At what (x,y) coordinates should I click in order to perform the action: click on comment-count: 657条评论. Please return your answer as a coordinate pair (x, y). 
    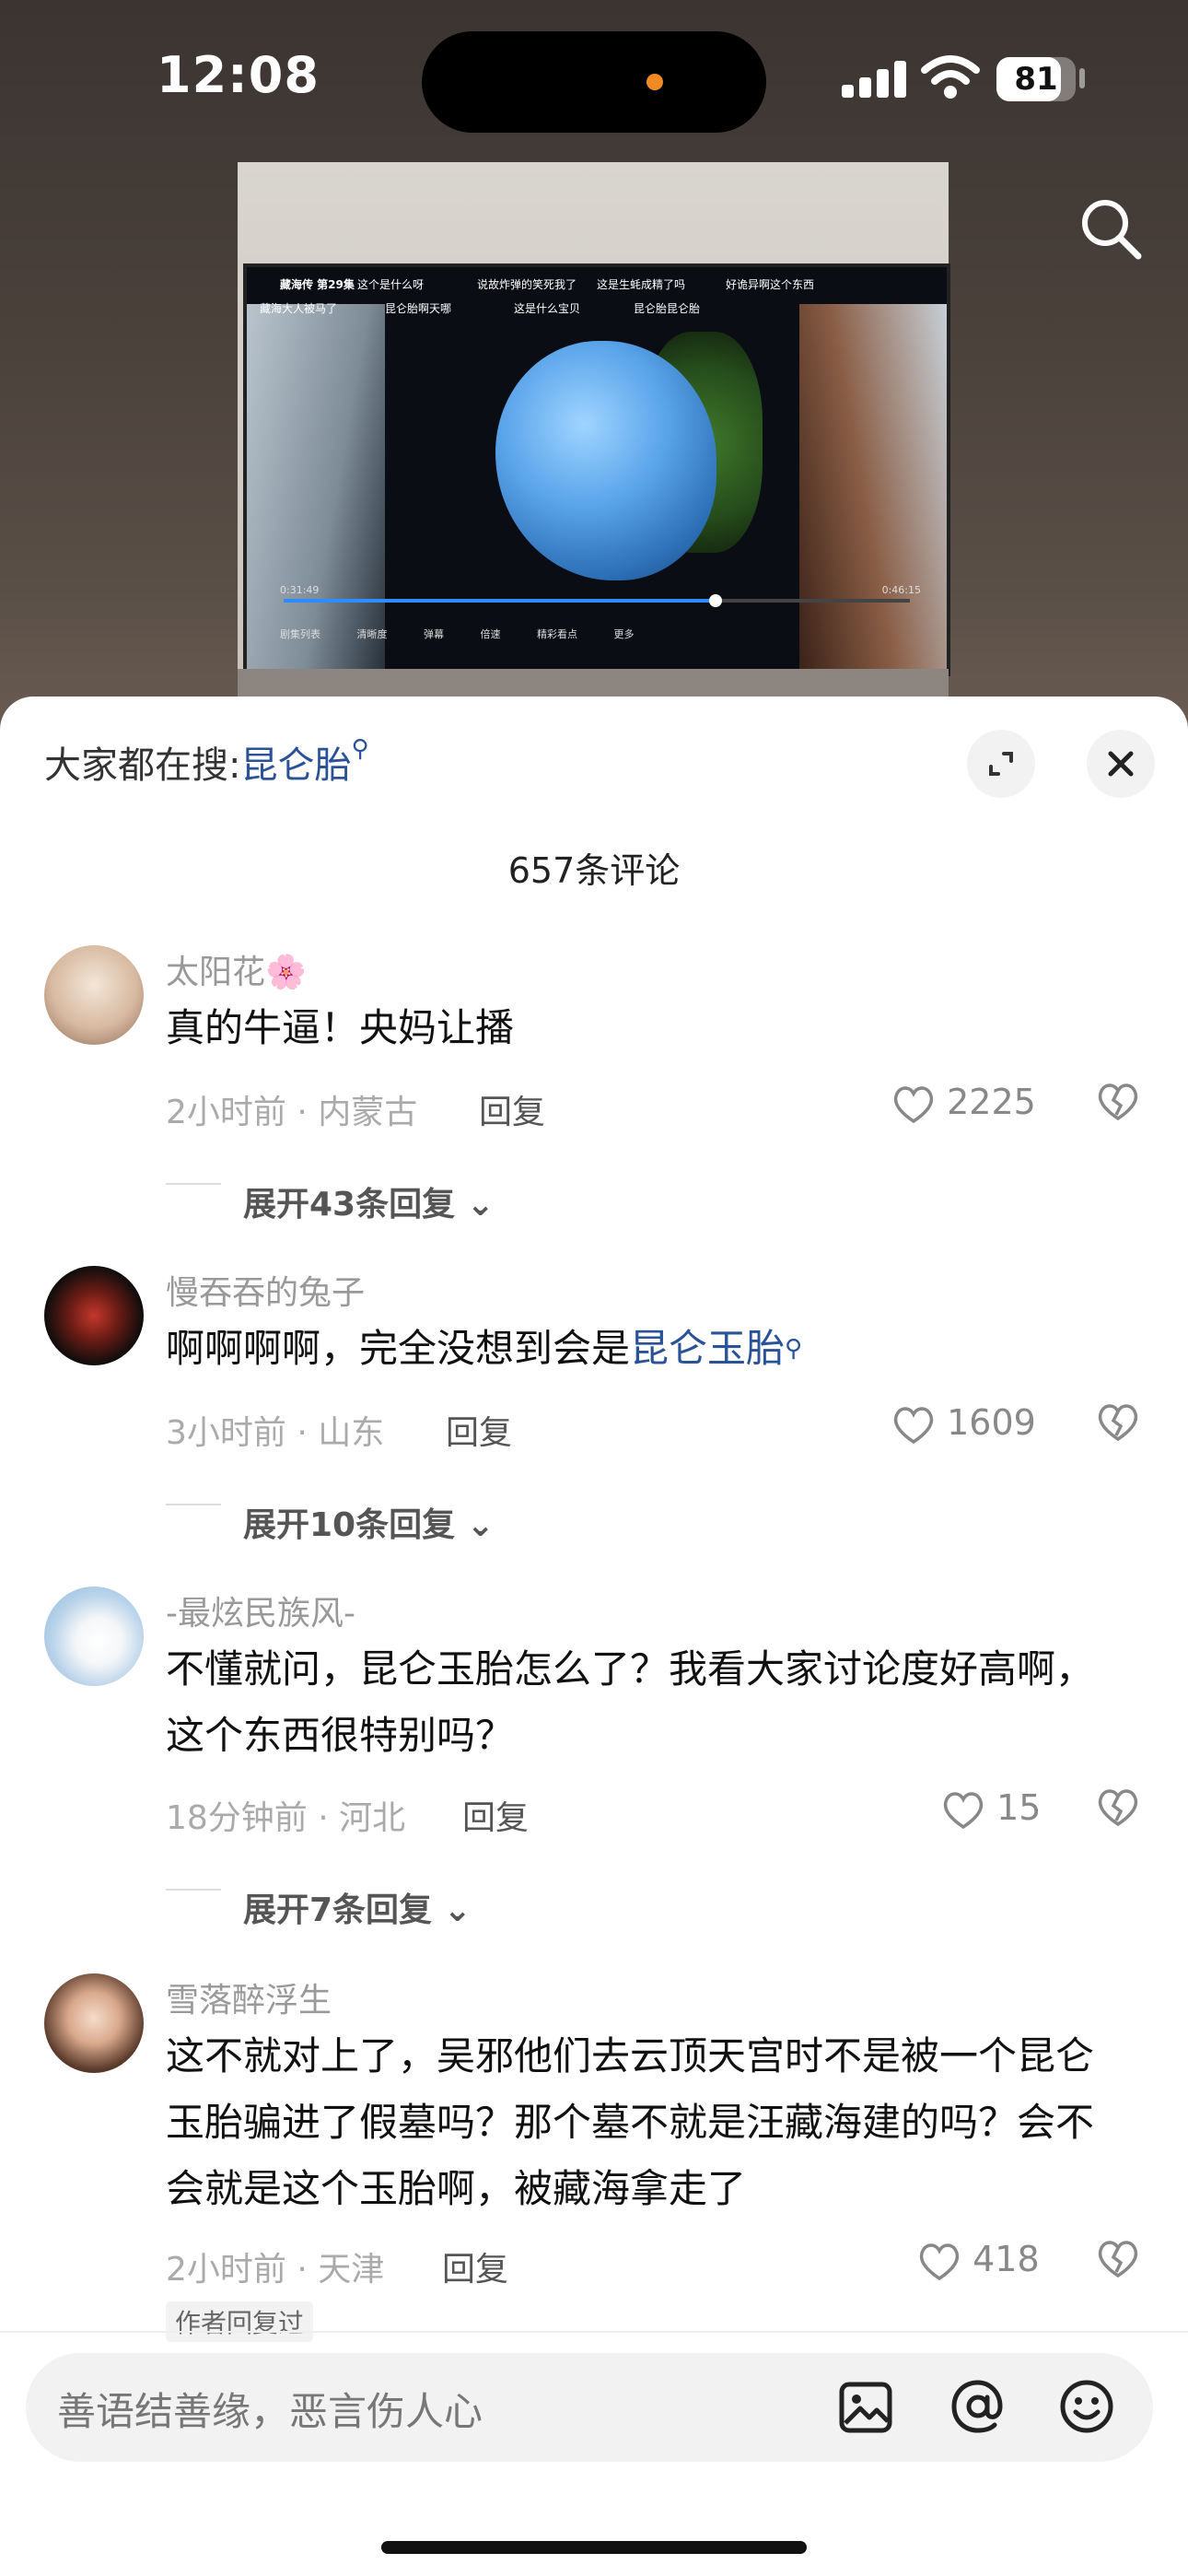
    Looking at the image, I should click on (594, 870).